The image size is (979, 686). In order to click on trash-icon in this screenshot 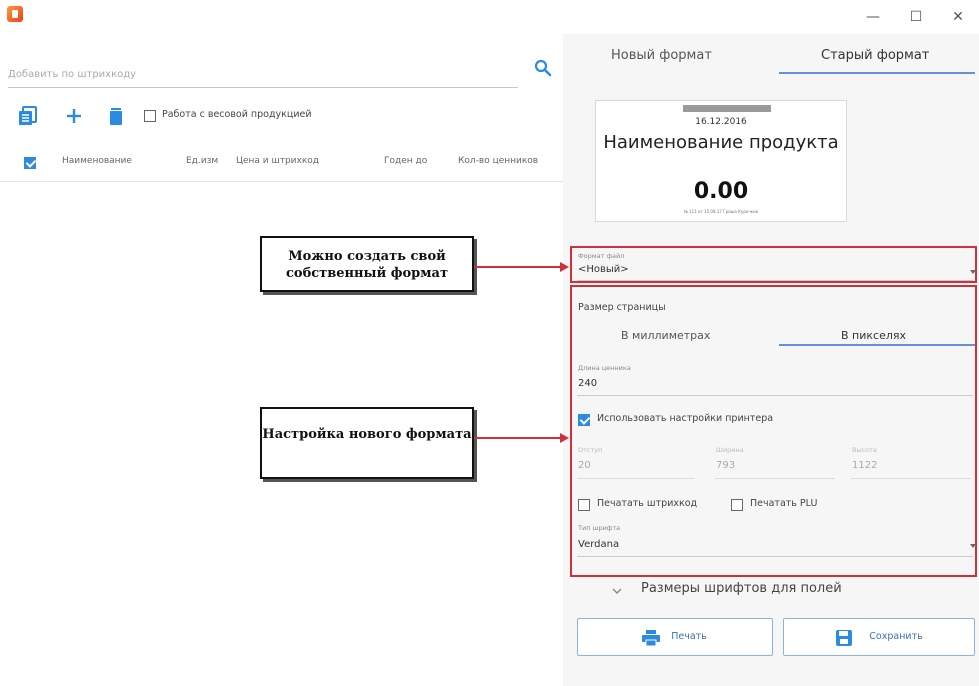, I will do `click(116, 116)`.